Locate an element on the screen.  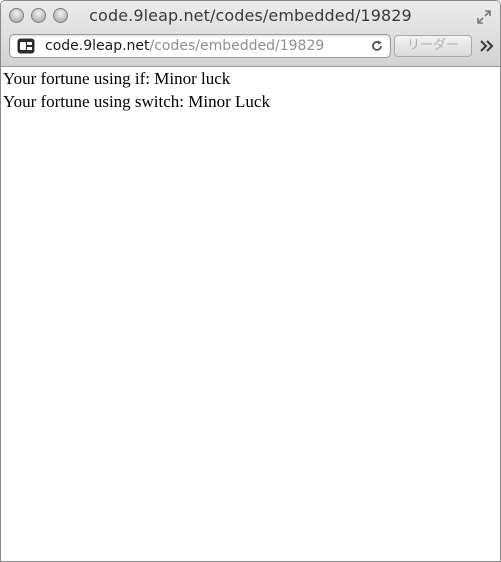
address-bar: code.9leap.net/codes/embedded/19829 is located at coordinates (200, 46).